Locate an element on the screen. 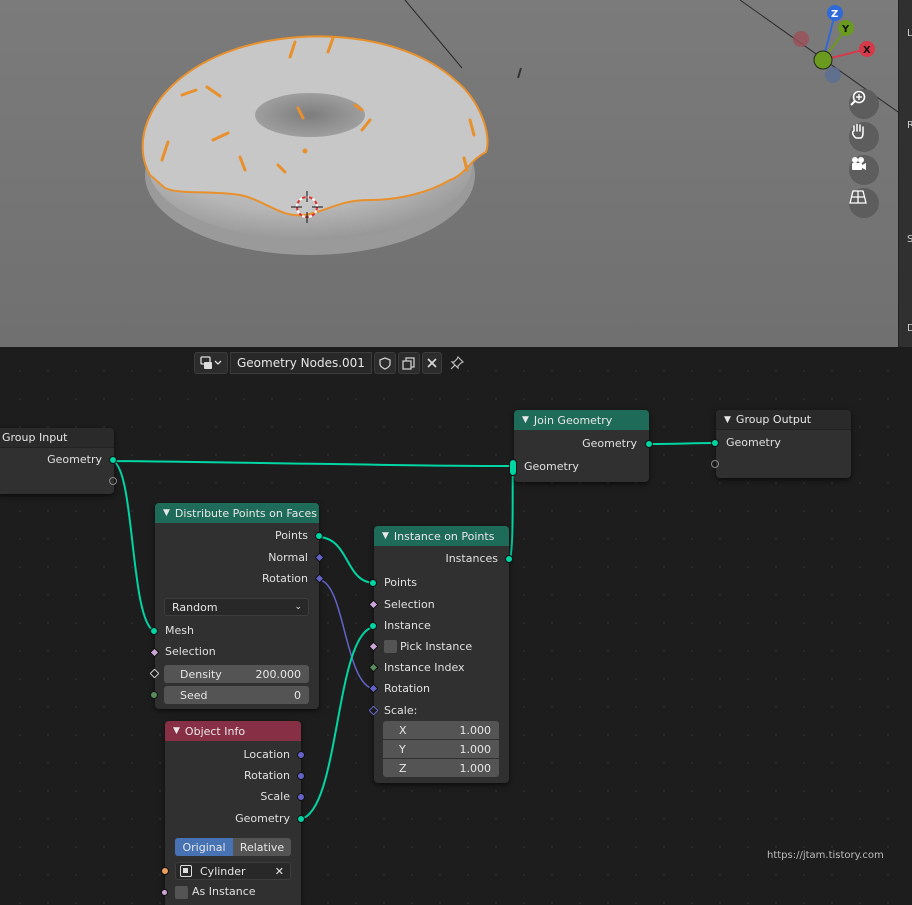 This screenshot has width=912, height=905. node-title: Group Input is located at coordinates (57, 438).